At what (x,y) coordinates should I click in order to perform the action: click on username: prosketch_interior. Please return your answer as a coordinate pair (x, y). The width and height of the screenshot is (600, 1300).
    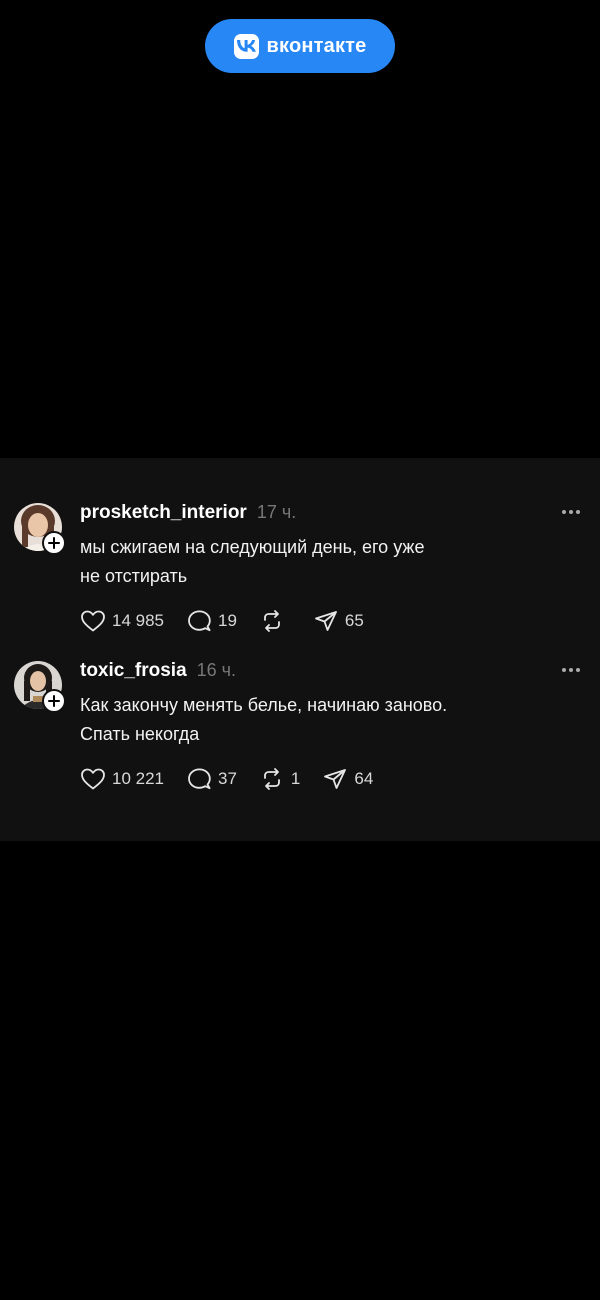
    Looking at the image, I should click on (163, 513).